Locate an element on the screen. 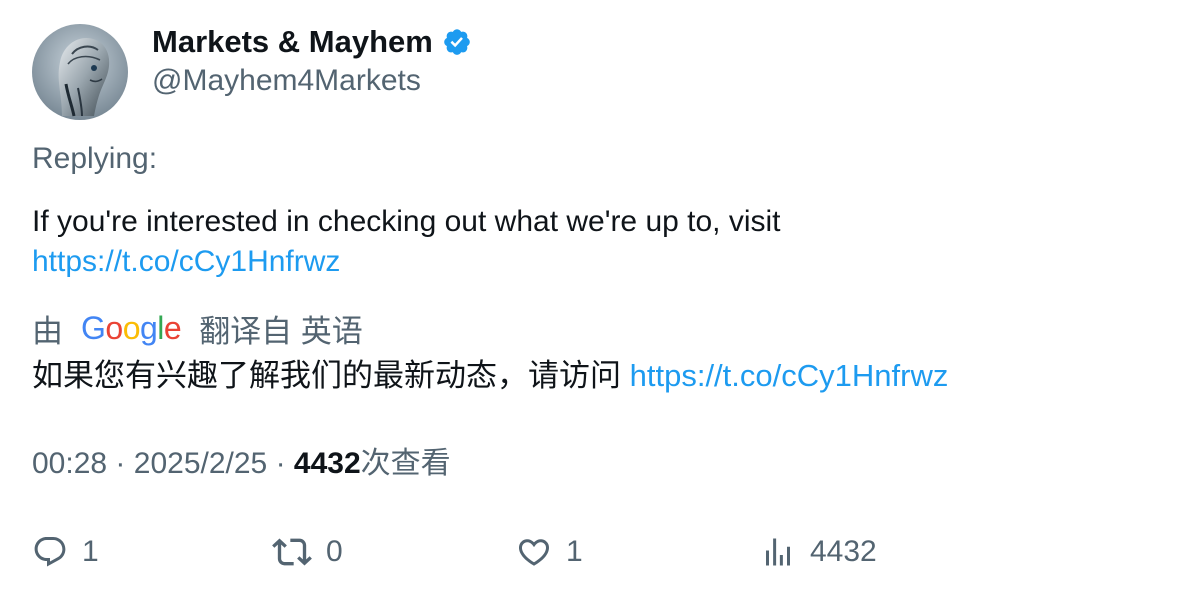 This screenshot has height=598, width=1196. views-chart-icon is located at coordinates (778, 552).